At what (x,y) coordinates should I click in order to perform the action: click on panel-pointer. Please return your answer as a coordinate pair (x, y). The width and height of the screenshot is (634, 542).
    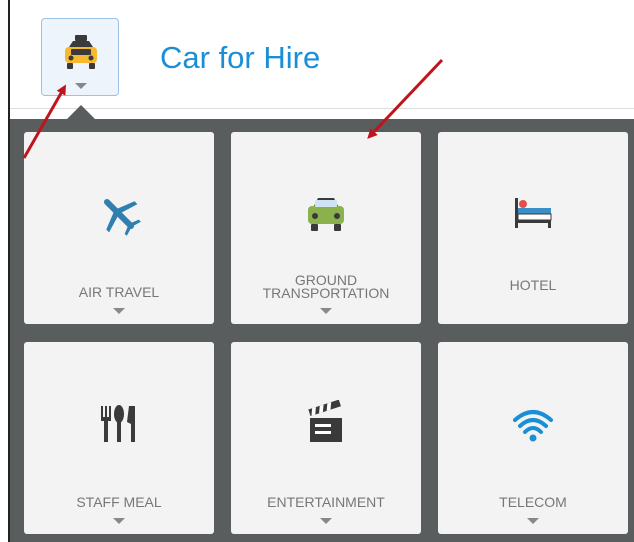
    Looking at the image, I should click on (81, 112).